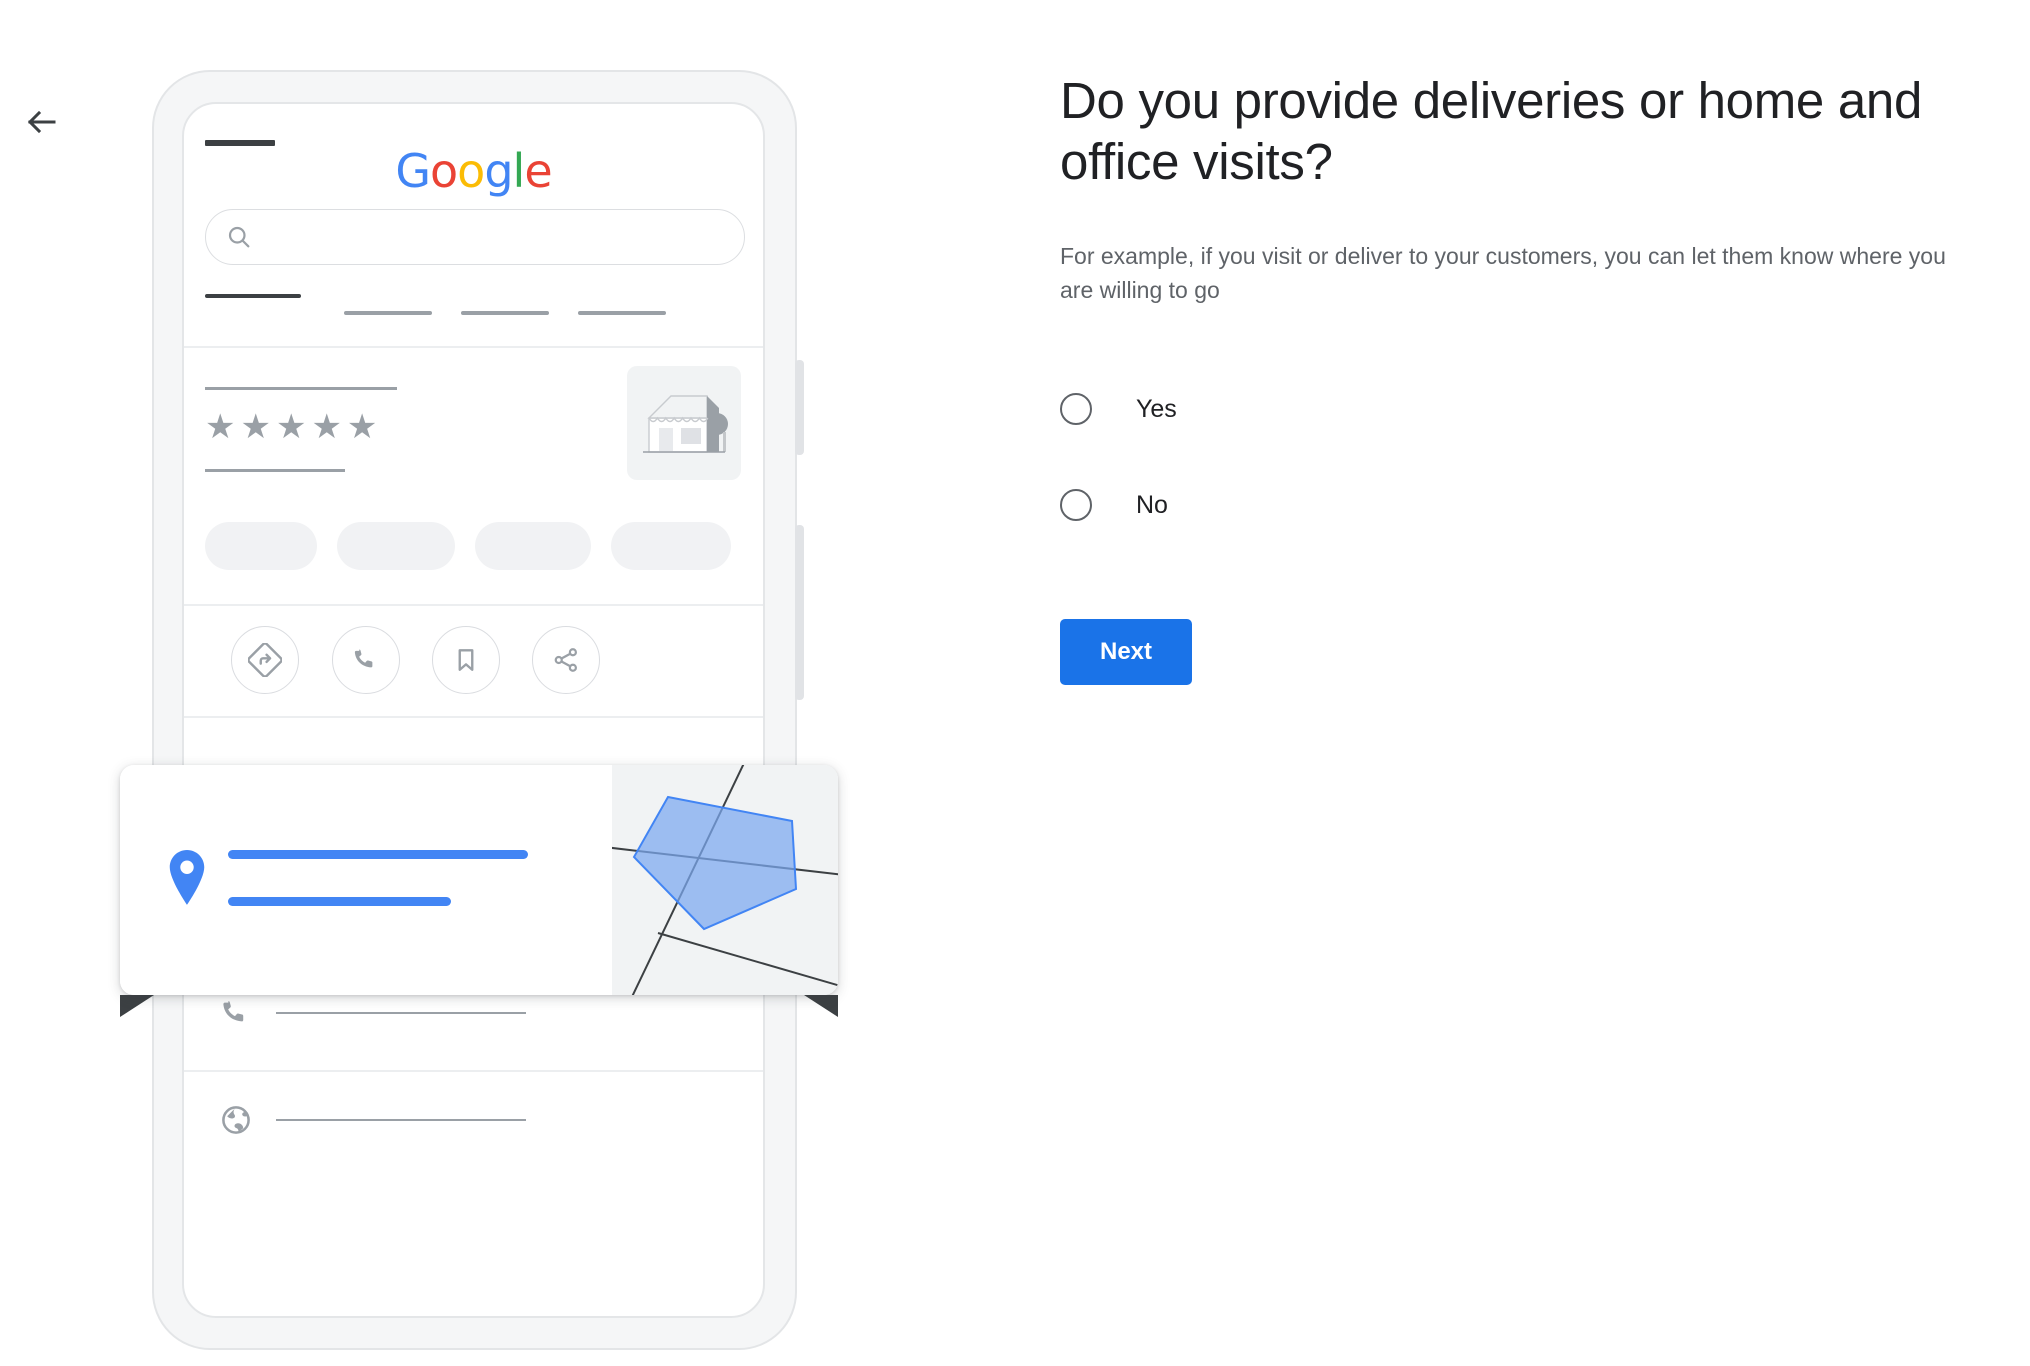 This screenshot has height=1366, width=2030. I want to click on phone-icon, so click(236, 1013).